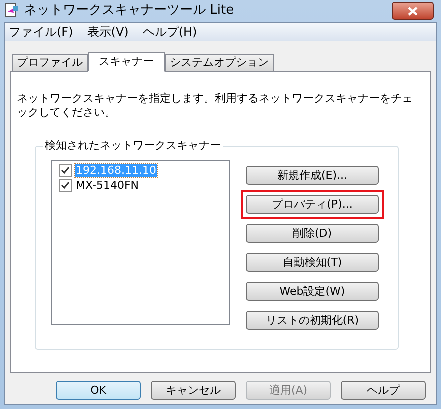 This screenshot has height=409, width=441. I want to click on menu-item: ファイル(F), so click(41, 32).